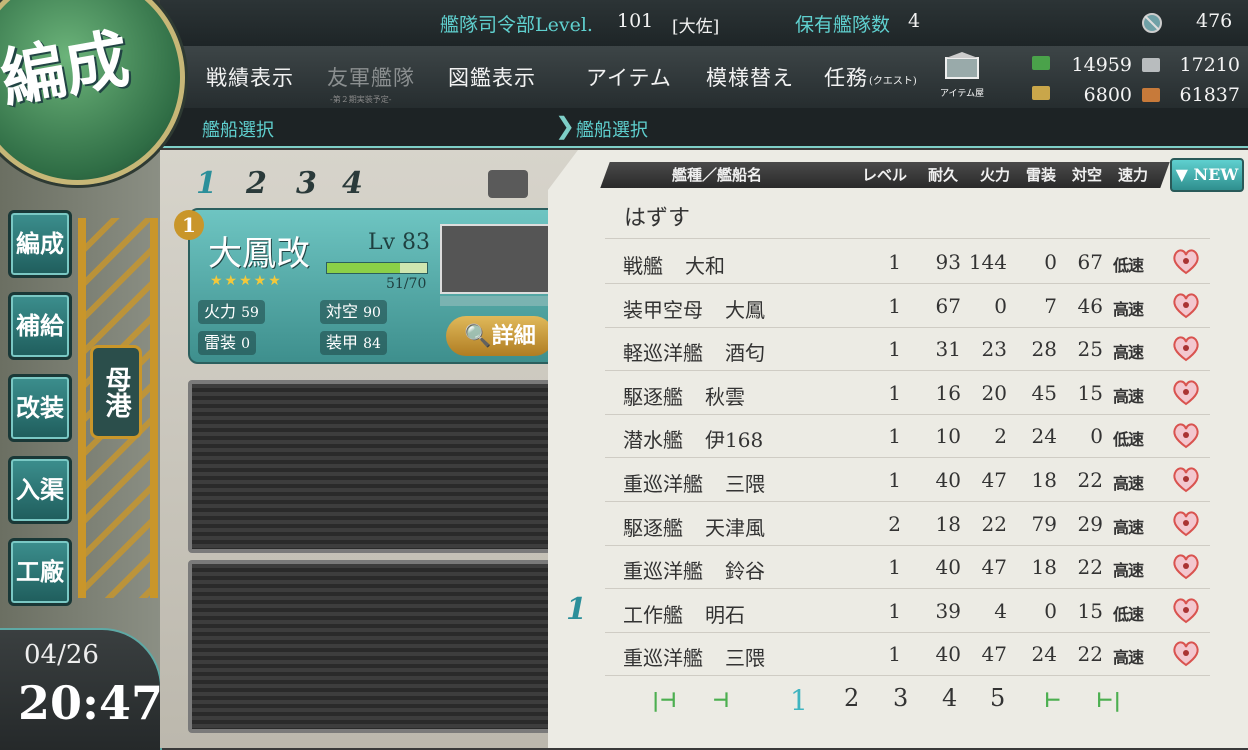 This screenshot has height=750, width=1248. Describe the element at coordinates (1101, 65) in the screenshot. I see `fuel-value: 14959` at that location.